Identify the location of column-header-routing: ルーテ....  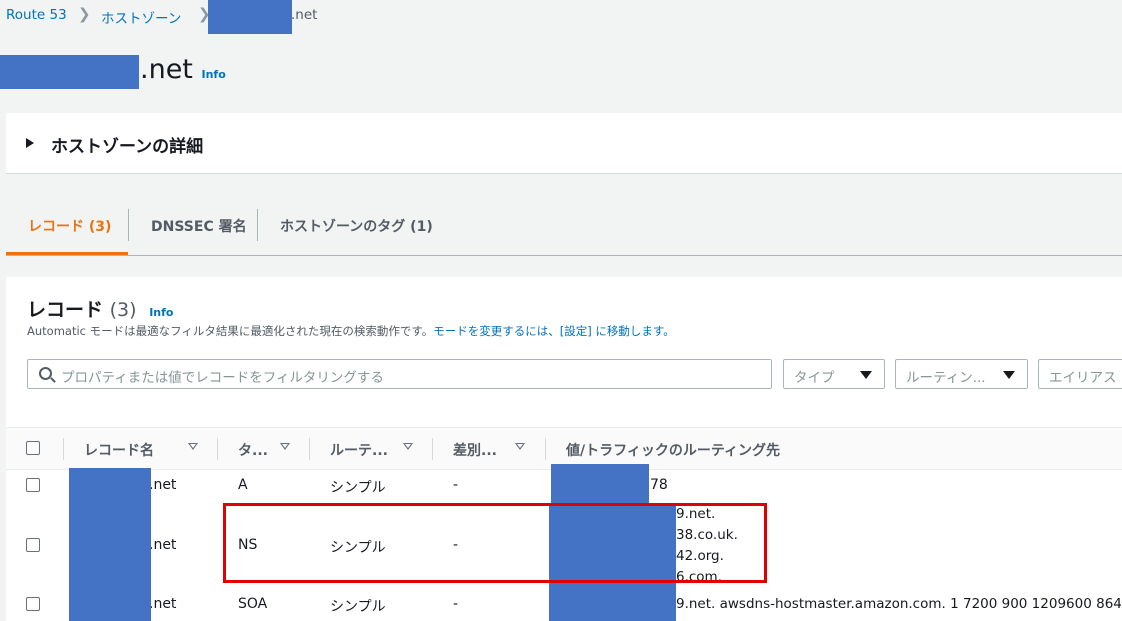
(359, 450).